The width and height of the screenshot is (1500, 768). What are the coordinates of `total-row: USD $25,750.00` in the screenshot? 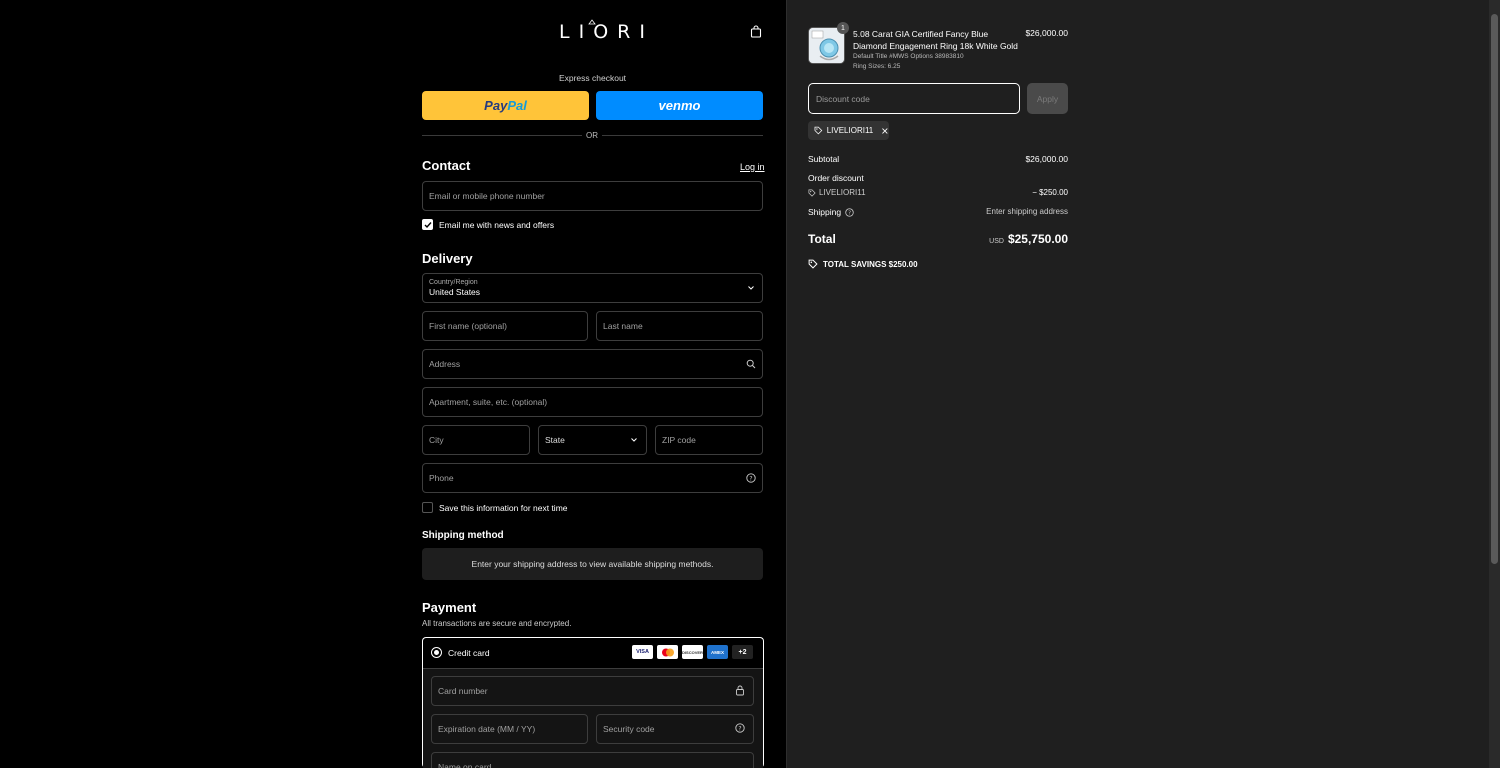 It's located at (1013, 239).